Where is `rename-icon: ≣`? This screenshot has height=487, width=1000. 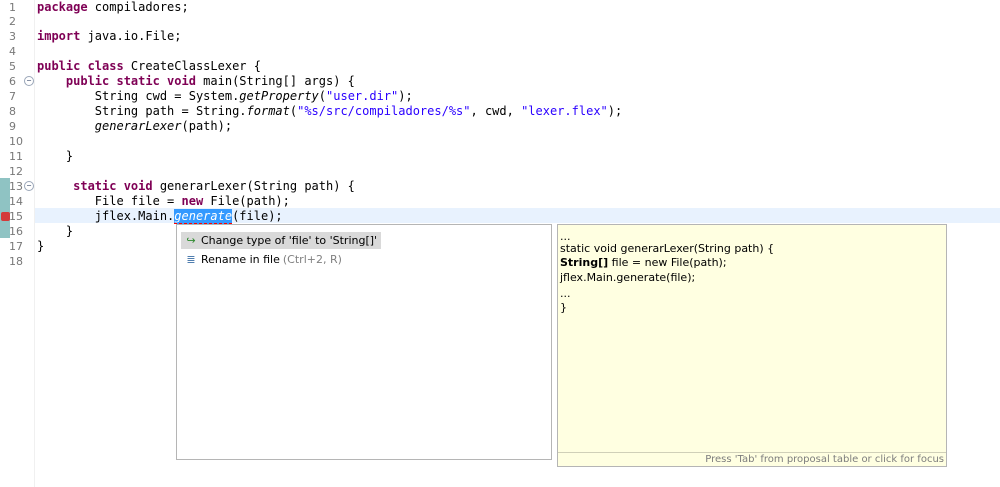 rename-icon: ≣ is located at coordinates (191, 259).